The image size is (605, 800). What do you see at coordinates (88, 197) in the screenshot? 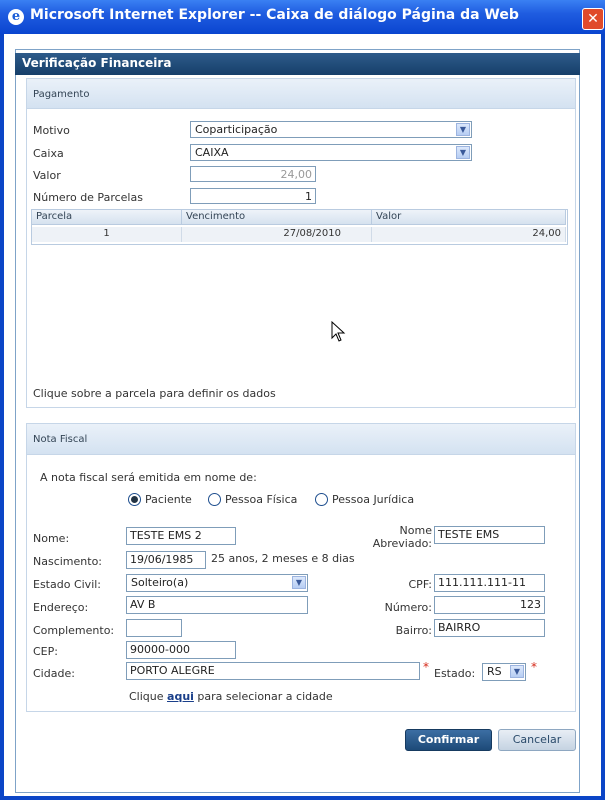
I see `numero-parcelas-label: Número de Parcelas` at bounding box center [88, 197].